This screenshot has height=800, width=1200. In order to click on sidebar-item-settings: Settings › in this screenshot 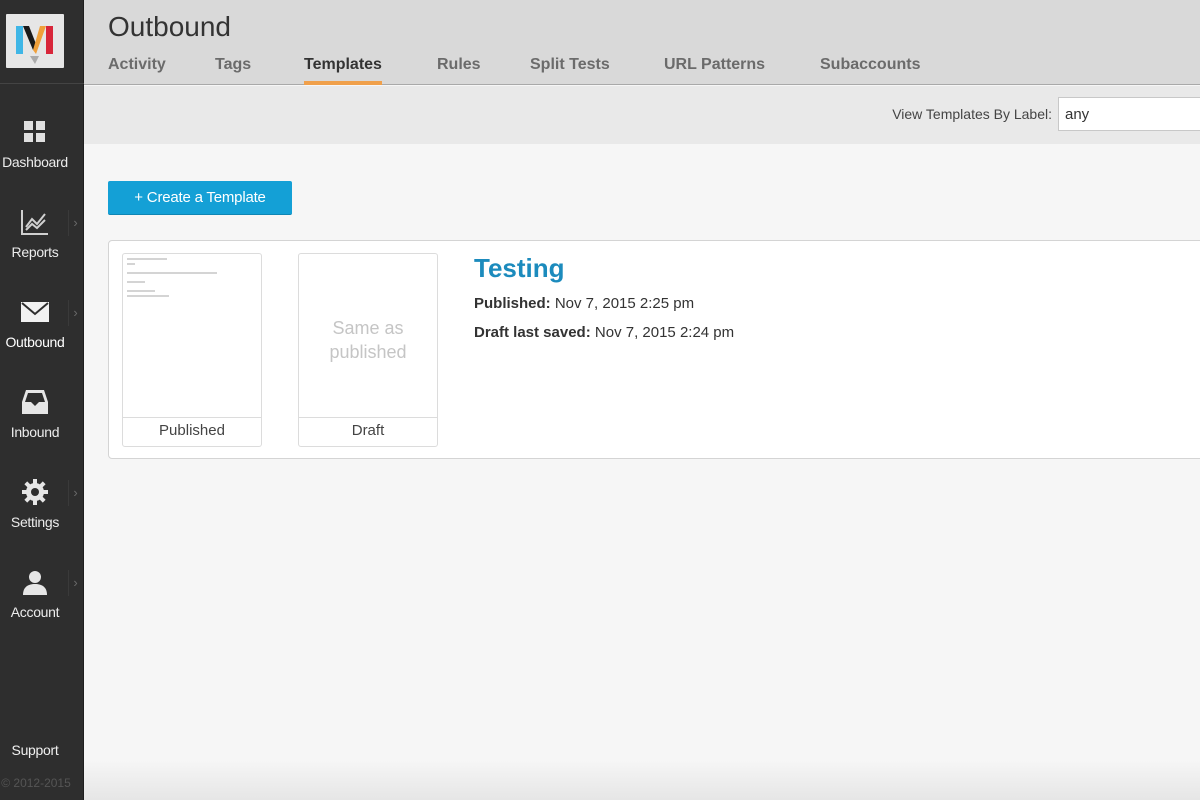, I will do `click(42, 503)`.